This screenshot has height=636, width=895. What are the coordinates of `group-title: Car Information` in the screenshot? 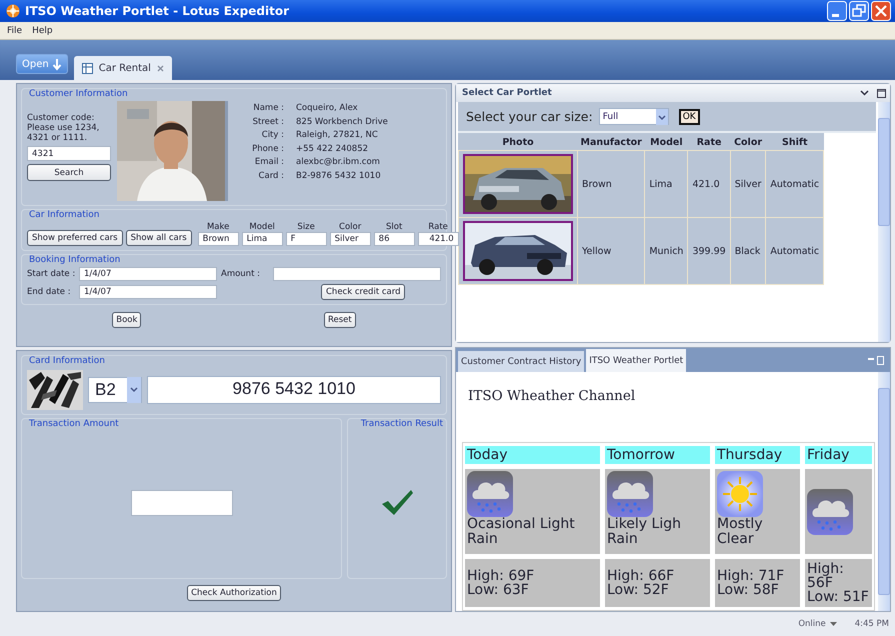 It's located at (64, 215).